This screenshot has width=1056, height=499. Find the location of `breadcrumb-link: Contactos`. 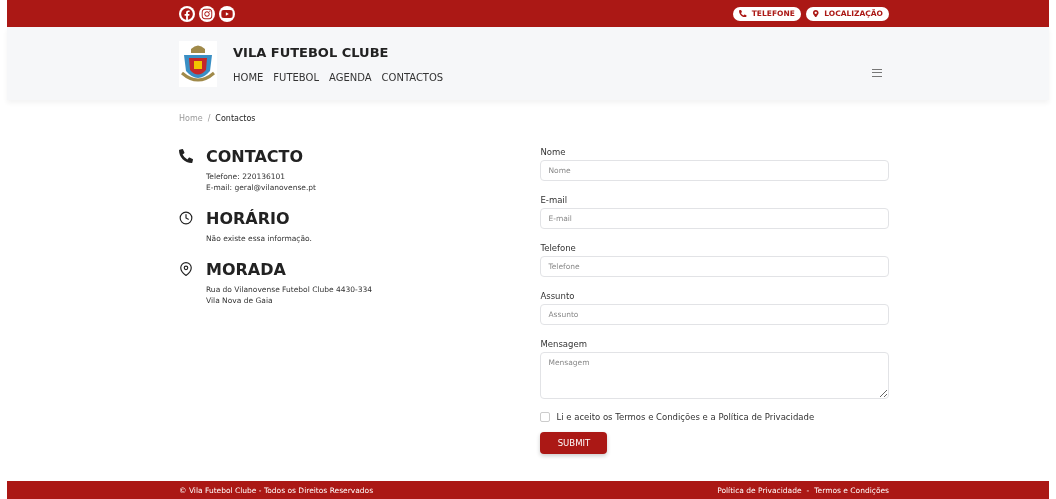

breadcrumb-link: Contactos is located at coordinates (235, 118).